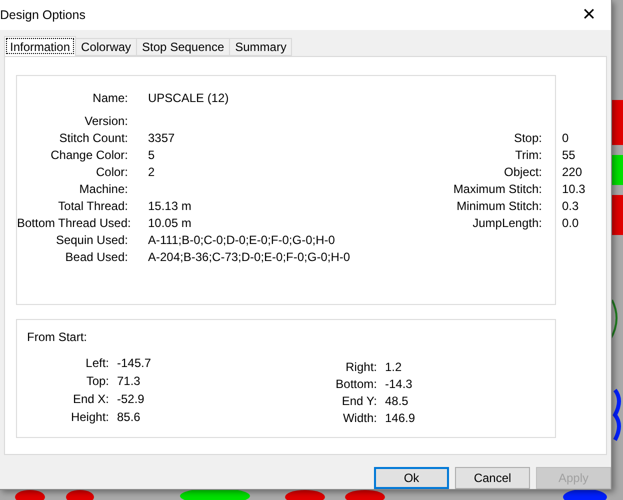  I want to click on field-label: Color:, so click(111, 172).